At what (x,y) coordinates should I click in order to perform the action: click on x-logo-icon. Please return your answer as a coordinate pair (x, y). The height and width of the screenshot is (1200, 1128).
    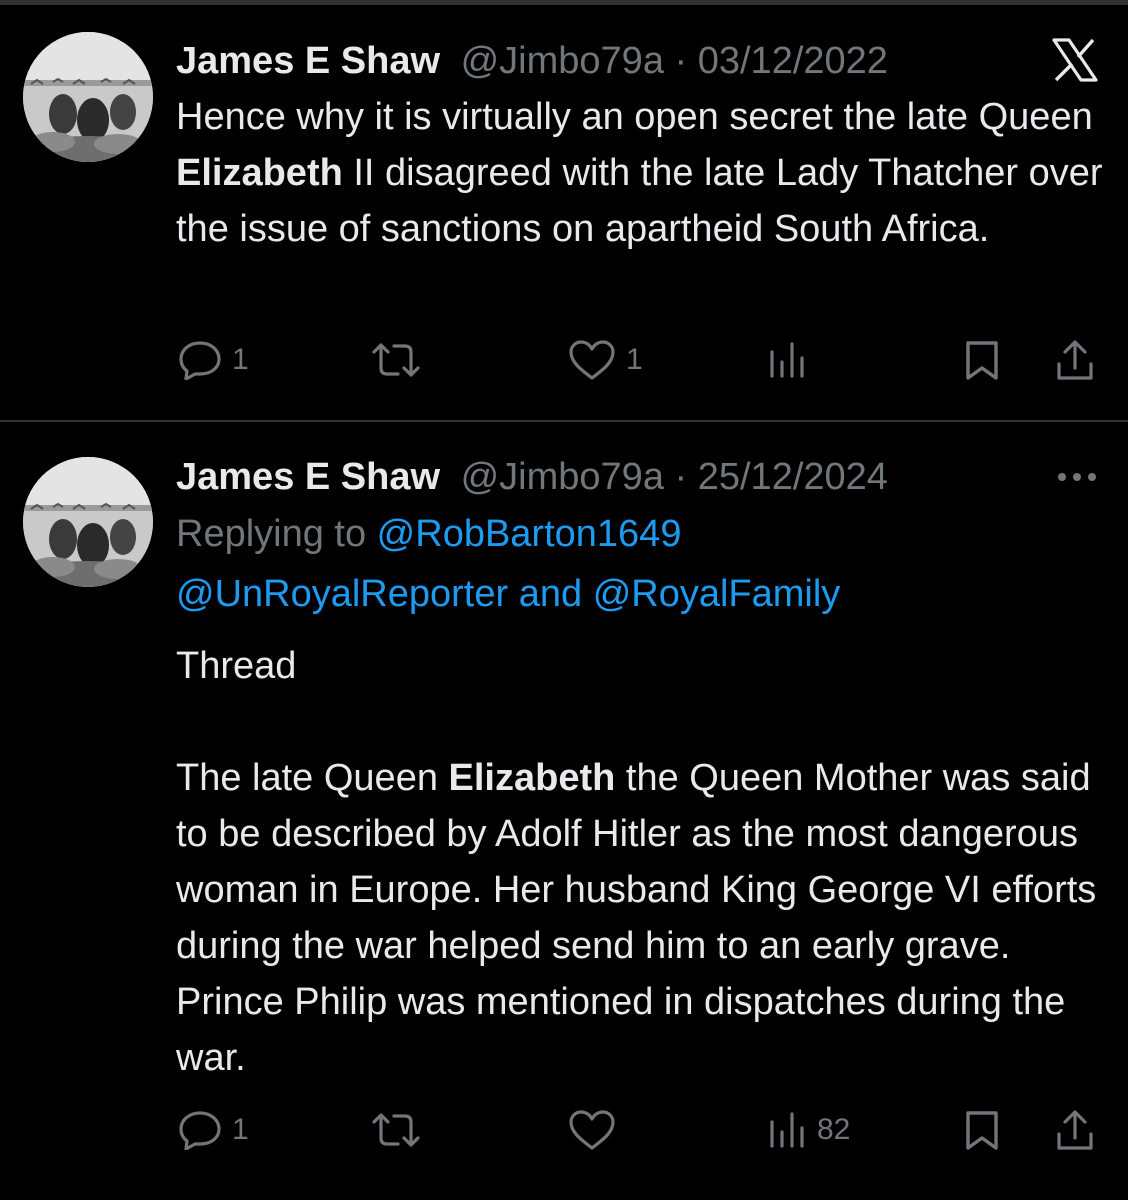
    Looking at the image, I should click on (1075, 62).